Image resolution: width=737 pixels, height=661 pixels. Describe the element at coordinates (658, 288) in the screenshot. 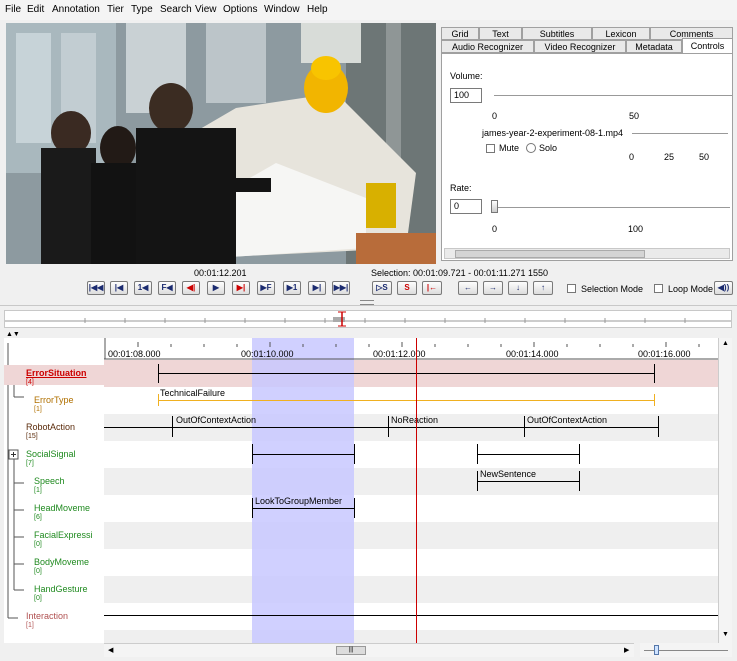

I see `loop-mode-checkbox` at that location.